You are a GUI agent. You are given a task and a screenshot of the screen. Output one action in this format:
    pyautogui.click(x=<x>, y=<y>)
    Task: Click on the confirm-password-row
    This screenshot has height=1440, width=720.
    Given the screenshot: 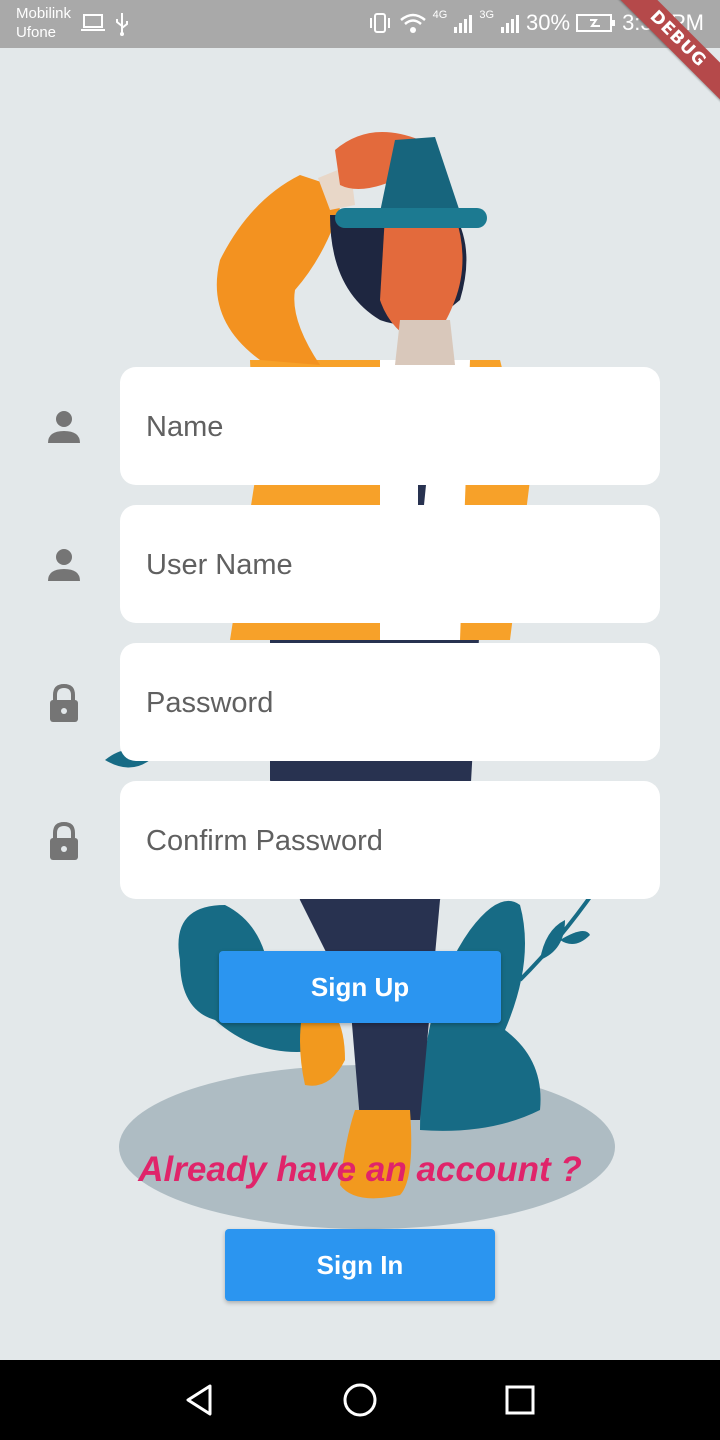 What is the action you would take?
    pyautogui.click(x=360, y=841)
    